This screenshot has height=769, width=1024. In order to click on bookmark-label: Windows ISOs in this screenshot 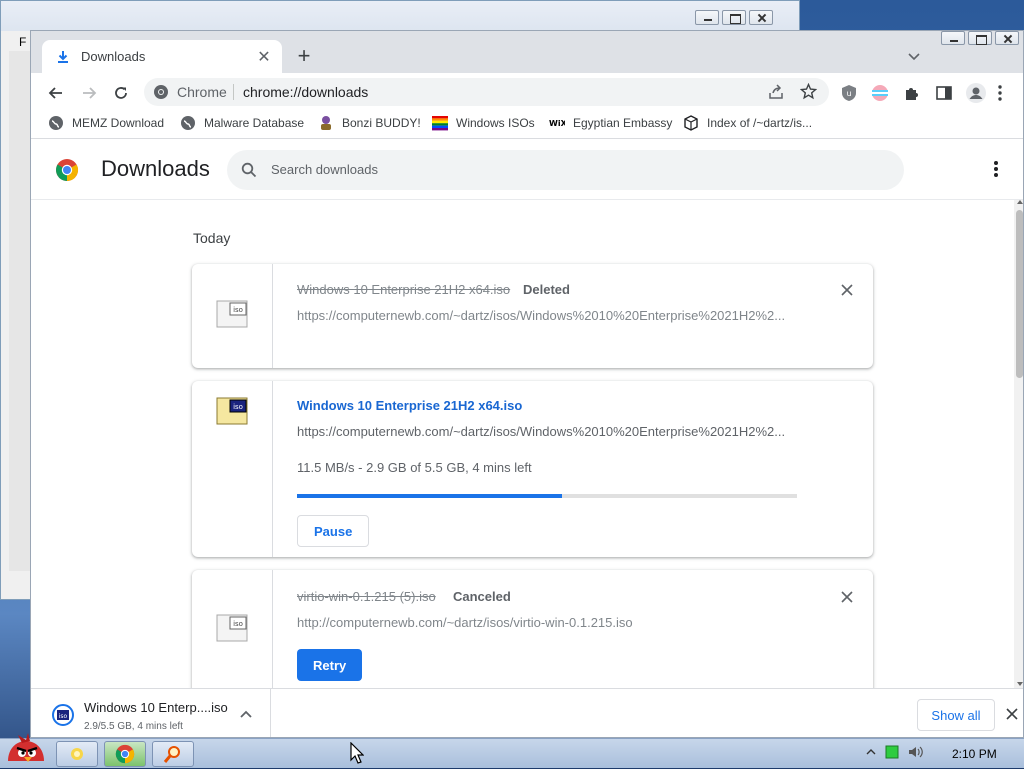, I will do `click(495, 123)`.